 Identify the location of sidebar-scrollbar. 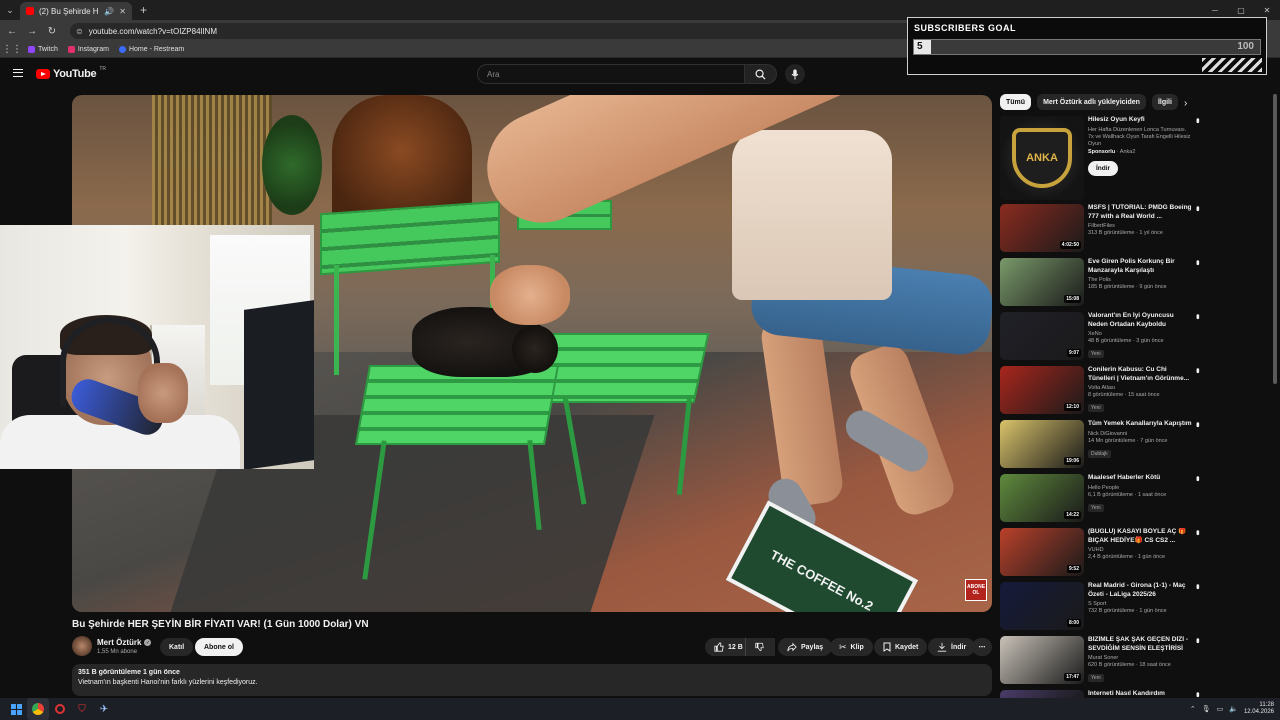
(1275, 239).